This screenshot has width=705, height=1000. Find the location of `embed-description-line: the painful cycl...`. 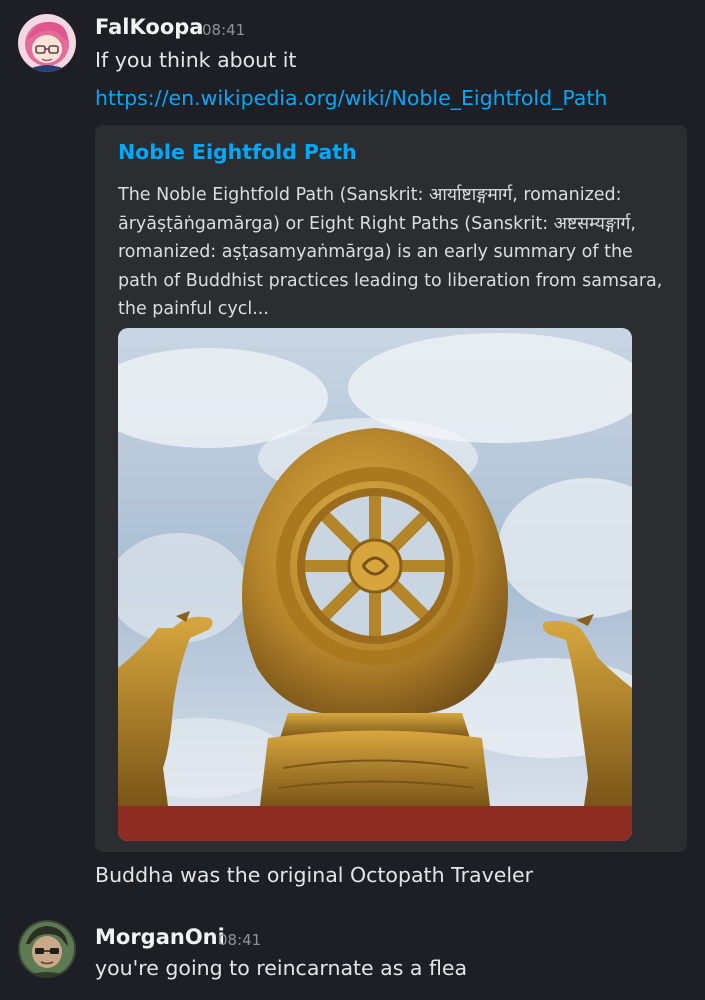

embed-description-line: the painful cycl... is located at coordinates (193, 309).